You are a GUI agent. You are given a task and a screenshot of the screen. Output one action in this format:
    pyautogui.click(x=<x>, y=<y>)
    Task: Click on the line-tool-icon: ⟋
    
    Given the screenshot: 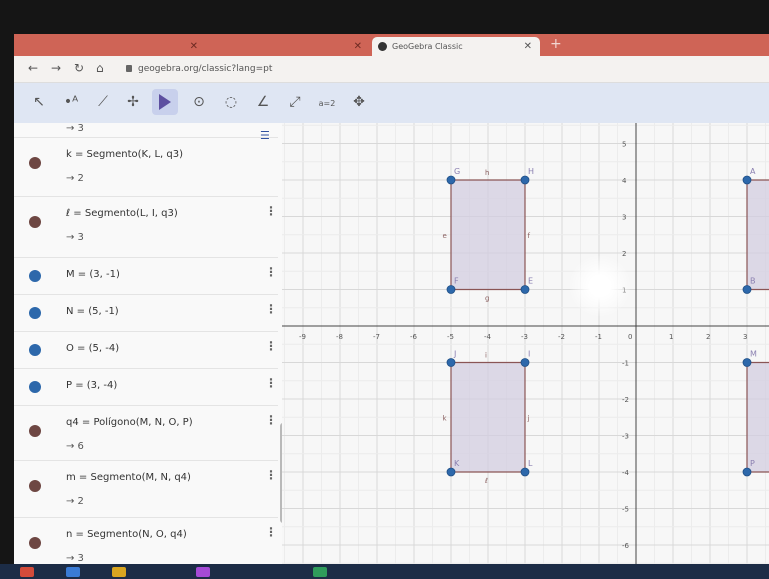 What is the action you would take?
    pyautogui.click(x=103, y=102)
    